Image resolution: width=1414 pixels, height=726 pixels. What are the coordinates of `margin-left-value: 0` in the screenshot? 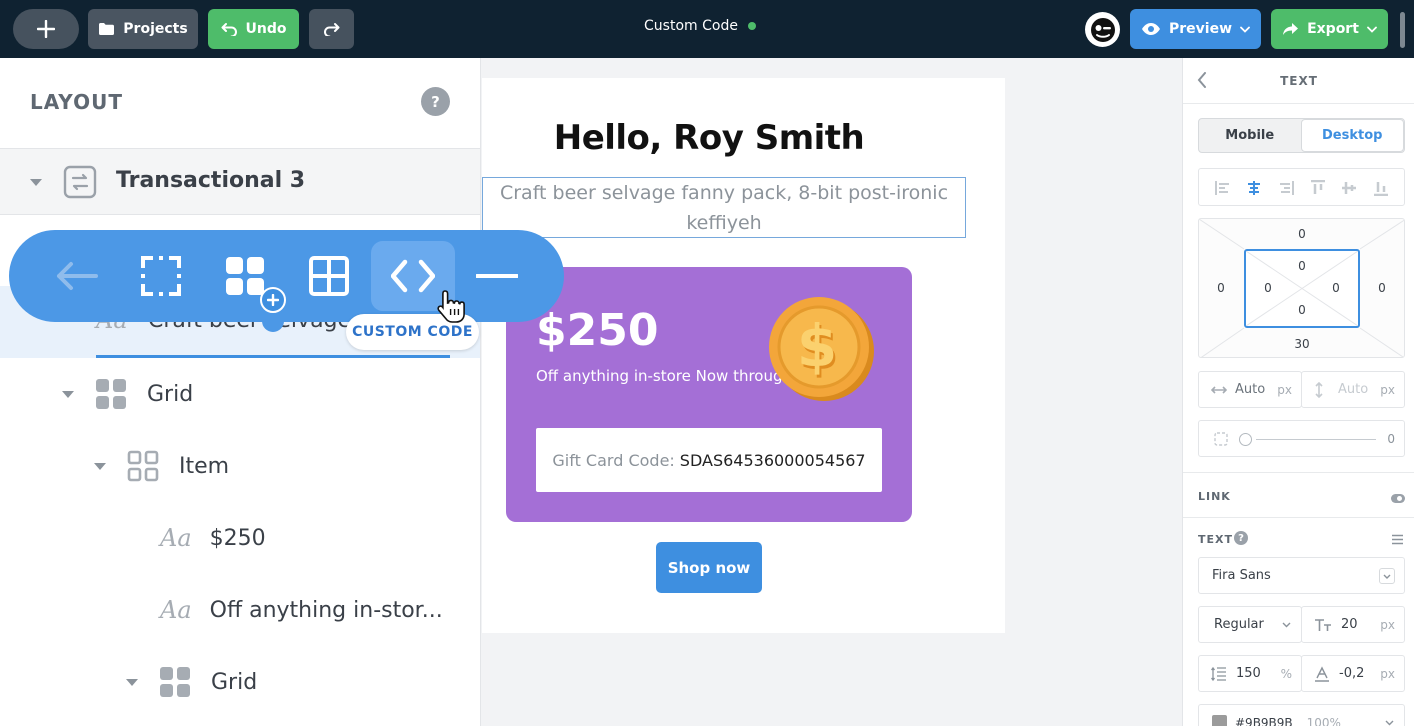 It's located at (1221, 288).